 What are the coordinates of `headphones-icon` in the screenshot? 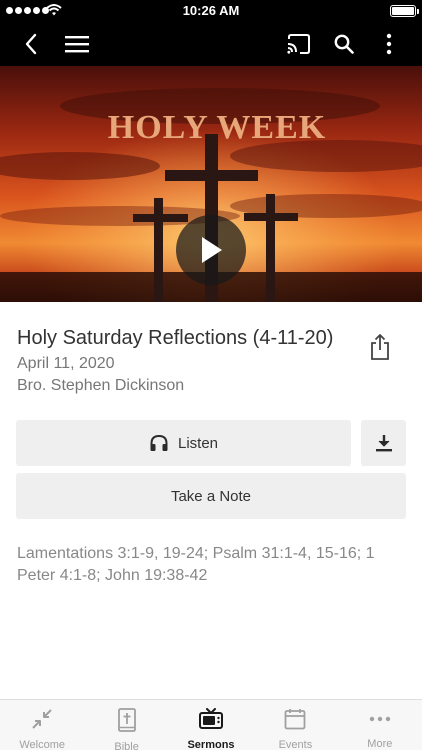 It's located at (159, 442).